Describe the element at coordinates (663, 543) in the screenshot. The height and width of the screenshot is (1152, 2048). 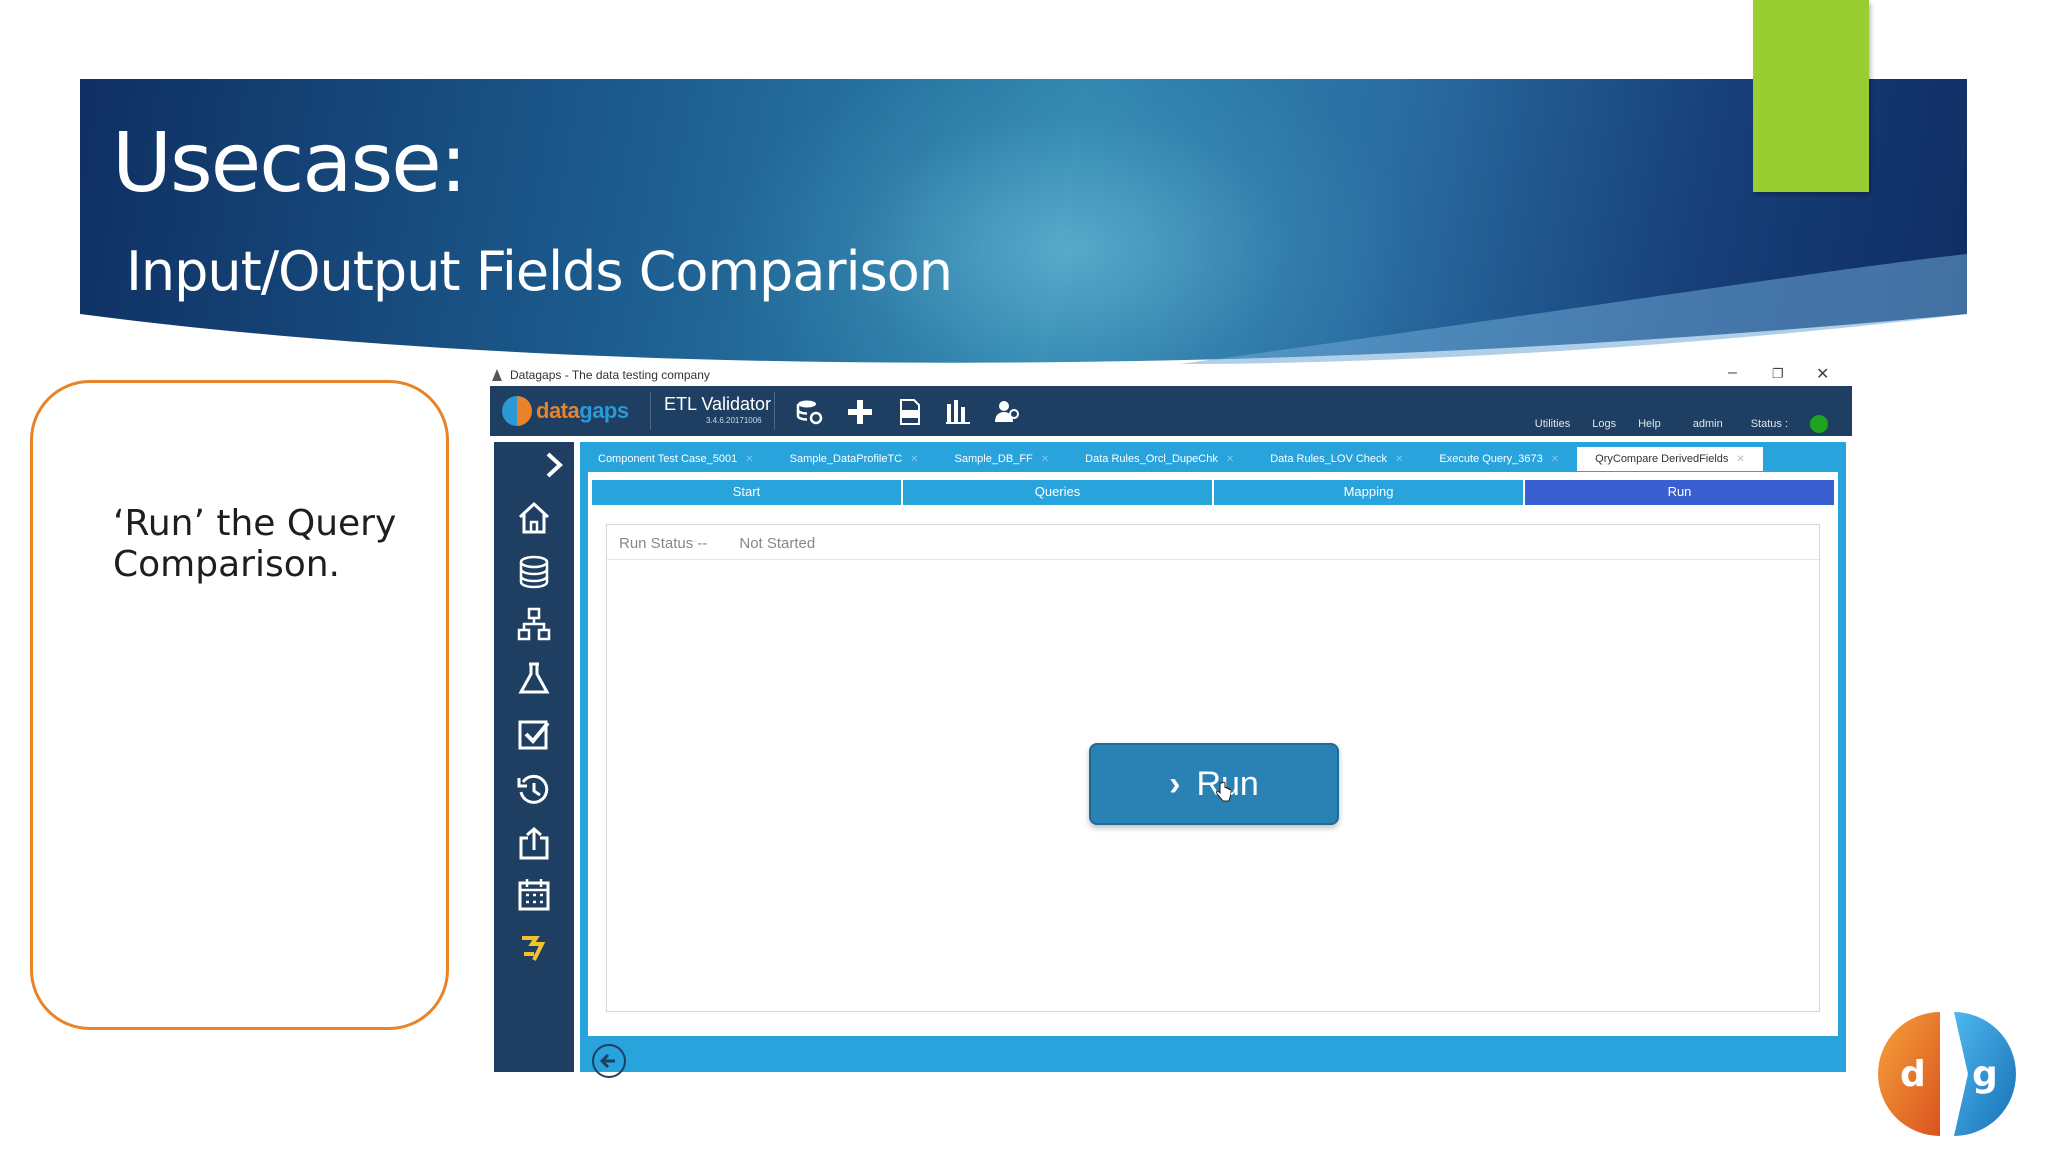
I see `run-status-label: Run Status --` at that location.